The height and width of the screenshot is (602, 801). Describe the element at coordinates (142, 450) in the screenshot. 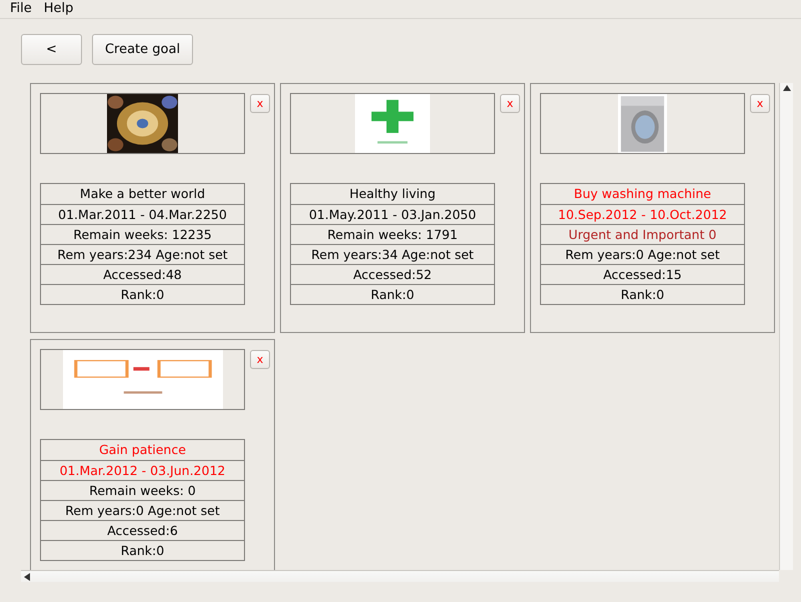

I see `table-cell-text: Gain patience` at that location.